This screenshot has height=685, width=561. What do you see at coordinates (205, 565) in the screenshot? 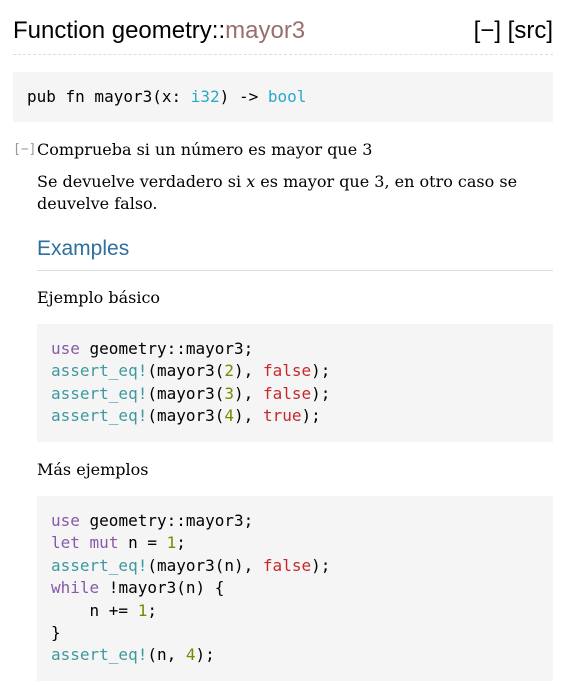
I see `code-token-plain: (mayor3(n),` at bounding box center [205, 565].